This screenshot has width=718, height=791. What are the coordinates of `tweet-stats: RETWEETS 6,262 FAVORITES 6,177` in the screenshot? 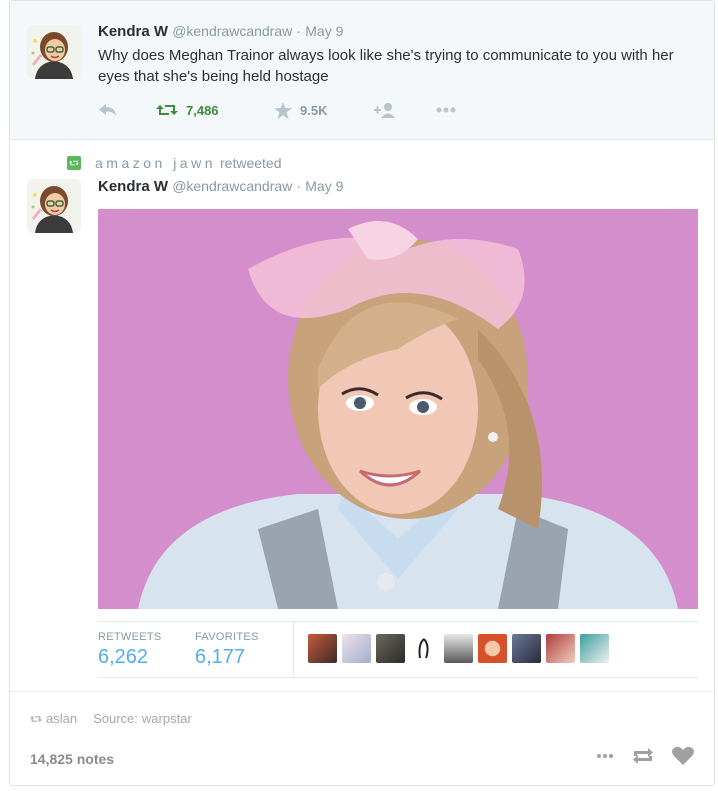 It's located at (398, 649).